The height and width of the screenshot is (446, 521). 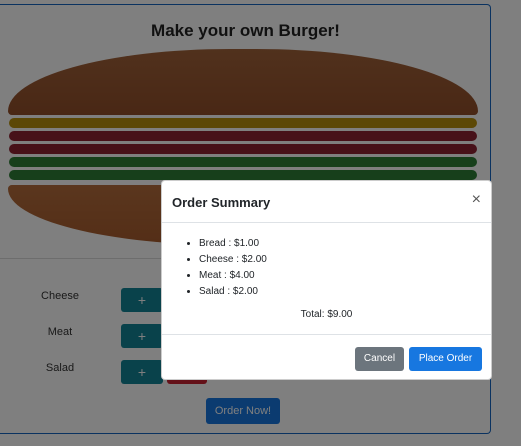 I want to click on list-item: Cheese : $2.00, so click(x=233, y=260).